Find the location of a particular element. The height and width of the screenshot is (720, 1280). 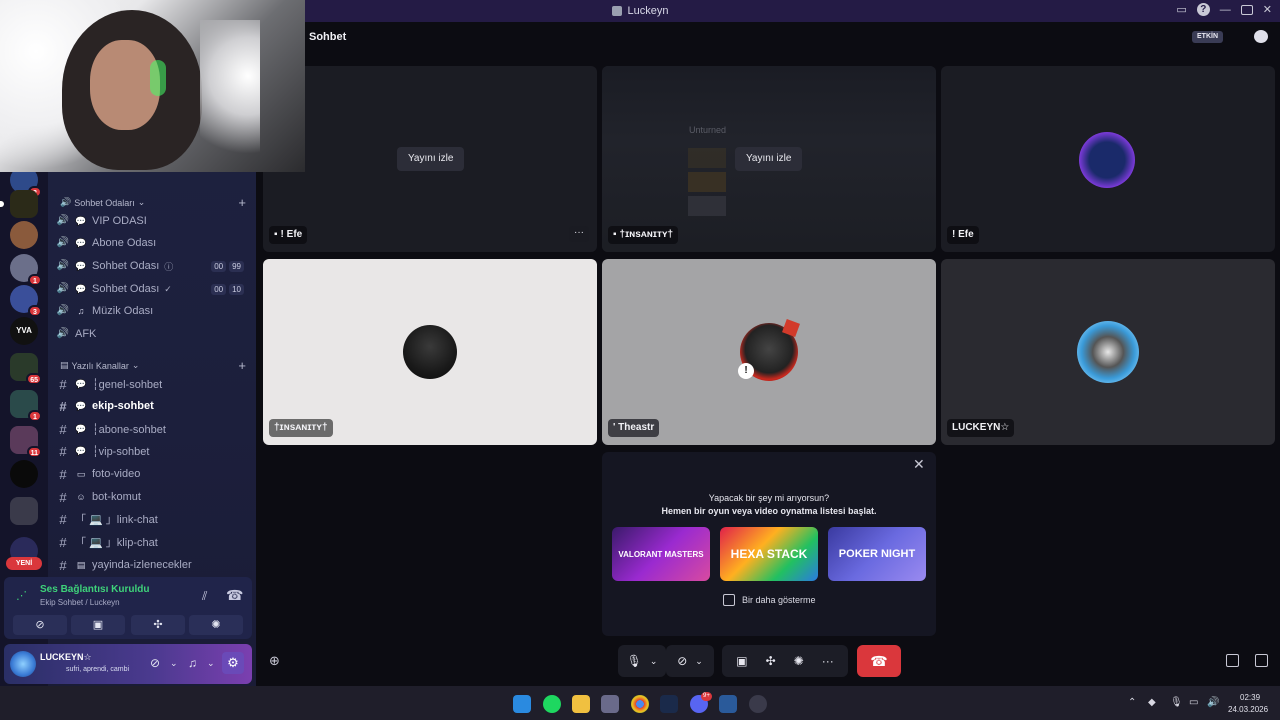

avatar is located at coordinates (23, 664).